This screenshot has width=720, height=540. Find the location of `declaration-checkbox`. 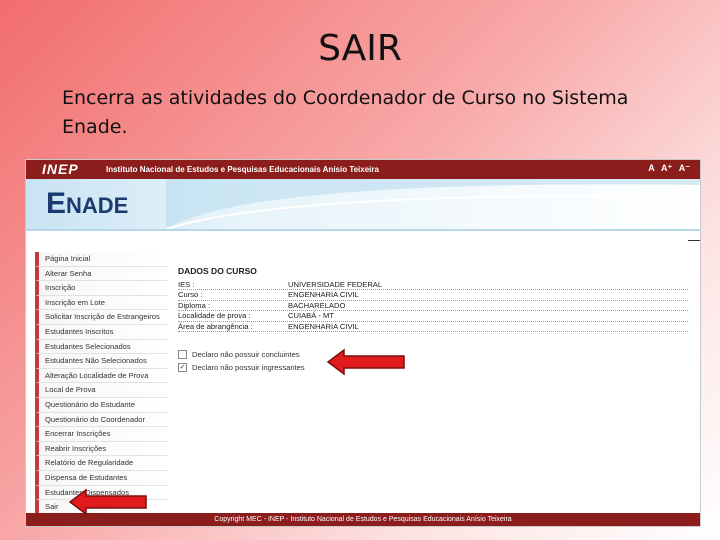

declaration-checkbox is located at coordinates (182, 354).